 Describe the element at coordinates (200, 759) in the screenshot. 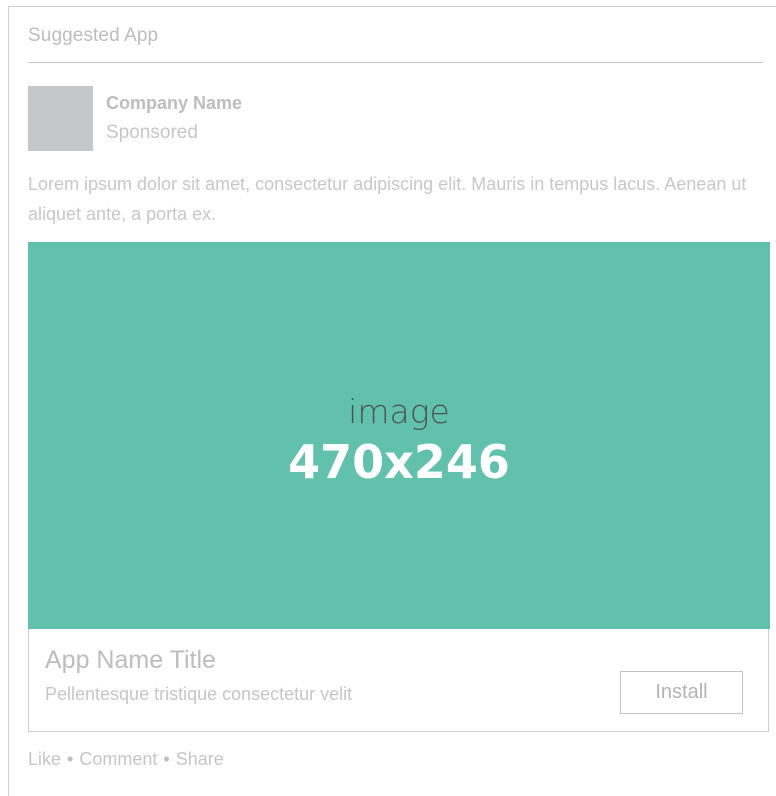

I see `share-link: Share` at that location.